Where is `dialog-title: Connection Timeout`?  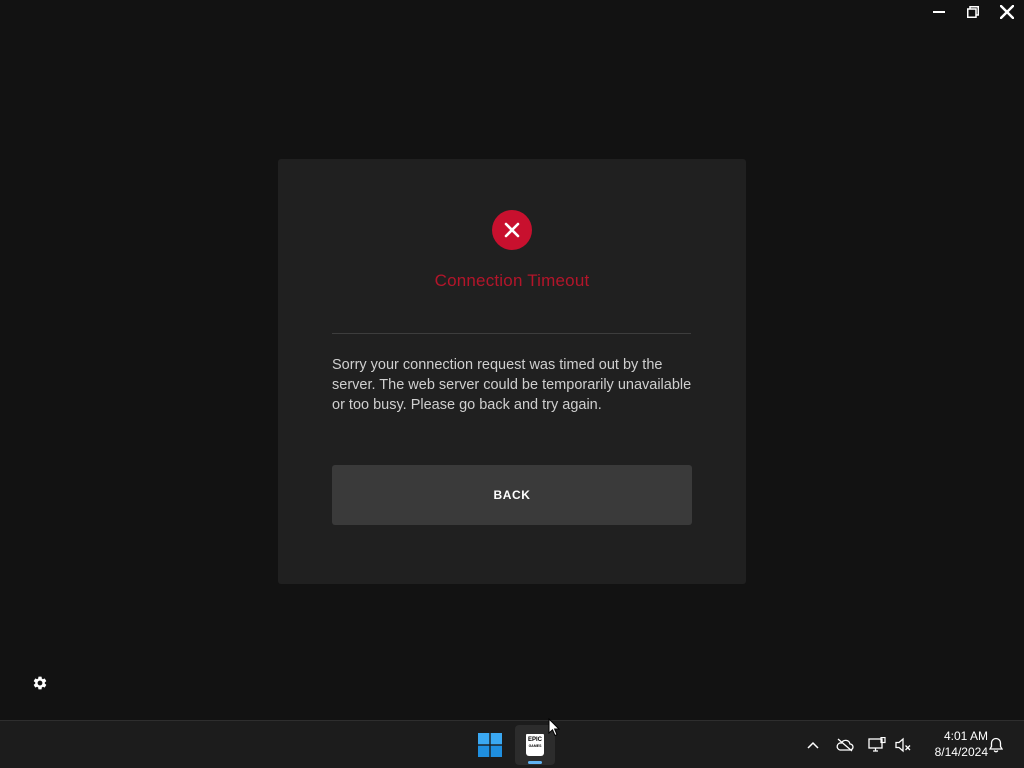
dialog-title: Connection Timeout is located at coordinates (512, 280).